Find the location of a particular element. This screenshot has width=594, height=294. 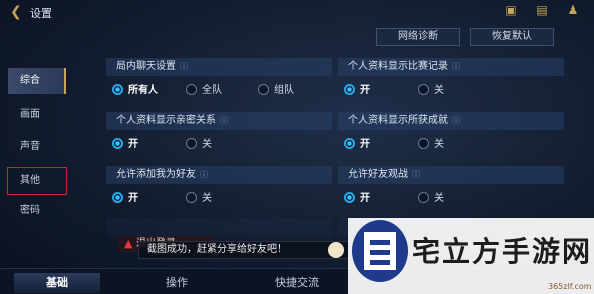

show-achievements-title: 个人资料显示所获成就 is located at coordinates (398, 120).